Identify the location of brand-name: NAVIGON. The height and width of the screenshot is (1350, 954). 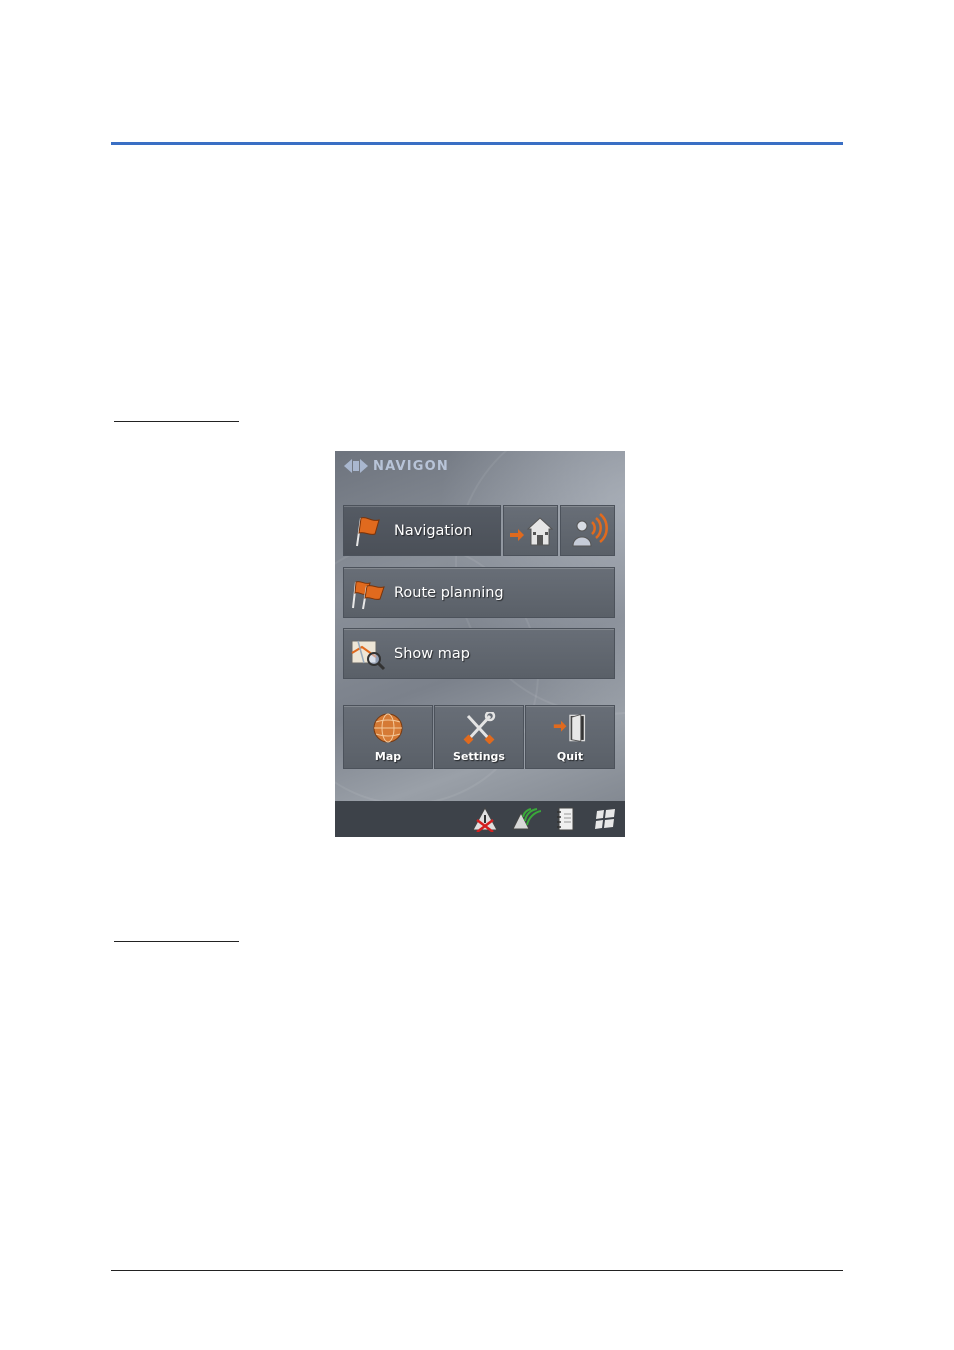
(411, 466).